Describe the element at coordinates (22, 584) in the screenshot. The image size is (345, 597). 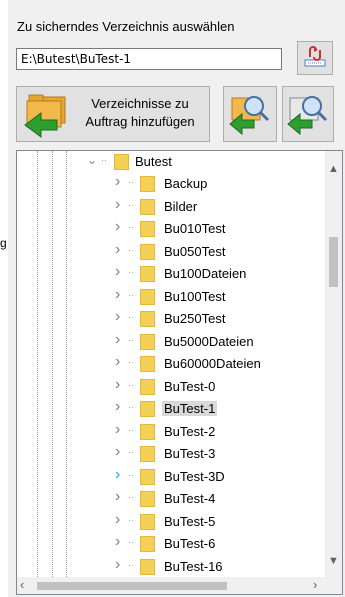
I see `scroll-left-icon: ‹` at that location.